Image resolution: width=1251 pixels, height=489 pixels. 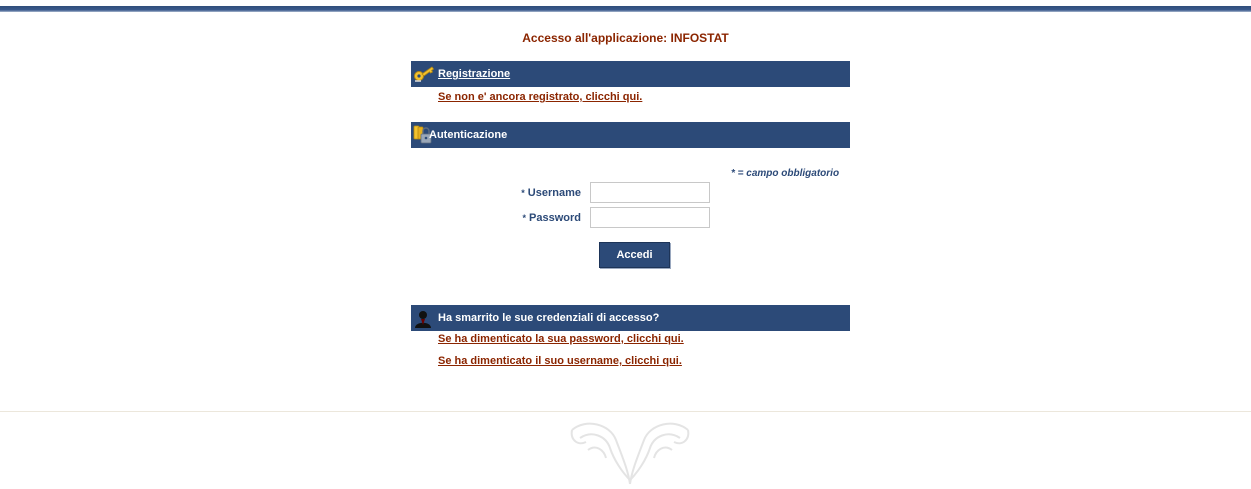 What do you see at coordinates (625, 38) in the screenshot?
I see `page-title: Accesso all'applicazione: INFOSTAT` at bounding box center [625, 38].